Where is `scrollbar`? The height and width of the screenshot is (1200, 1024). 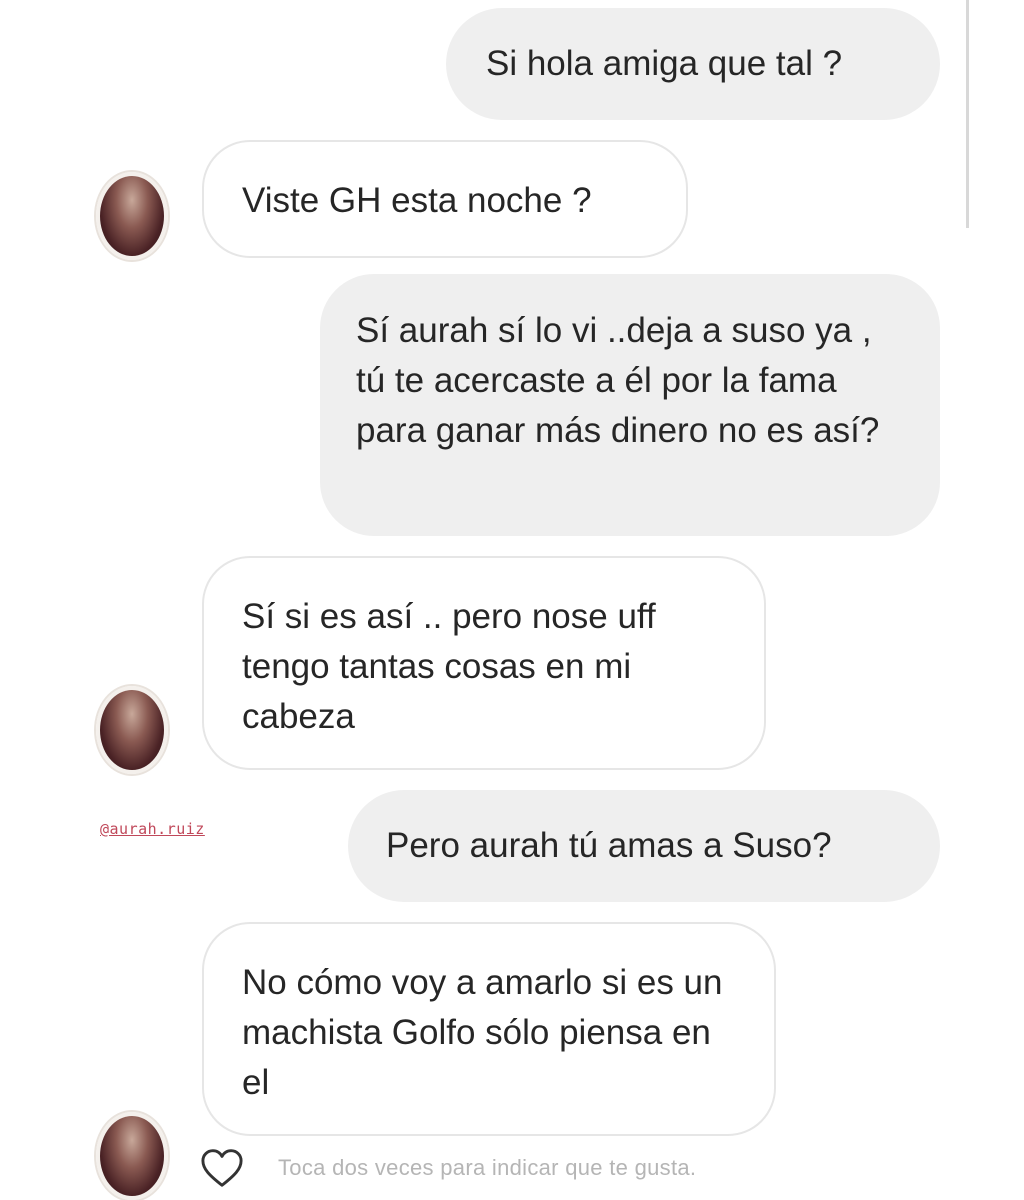 scrollbar is located at coordinates (967, 114).